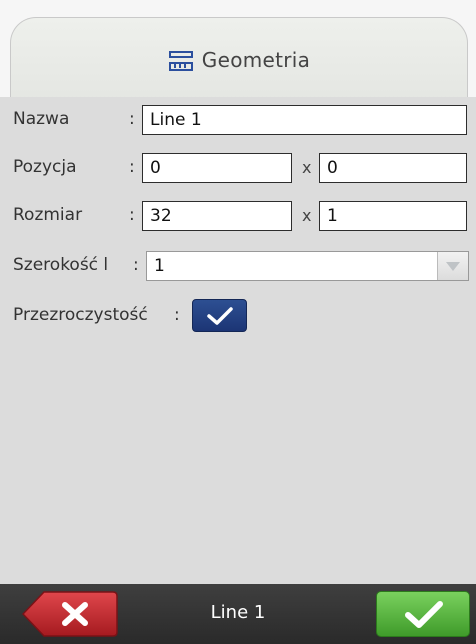 The image size is (476, 644). I want to click on transparency-row: Przezroczystość :, so click(238, 316).